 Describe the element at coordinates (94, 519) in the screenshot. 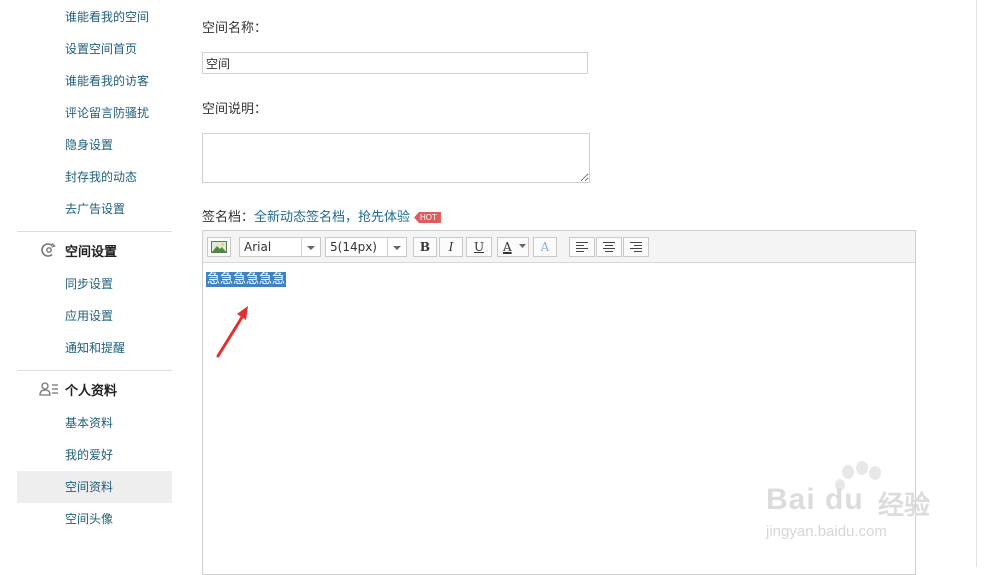

I see `sidebar-item-space-avatar: 空间头像` at that location.